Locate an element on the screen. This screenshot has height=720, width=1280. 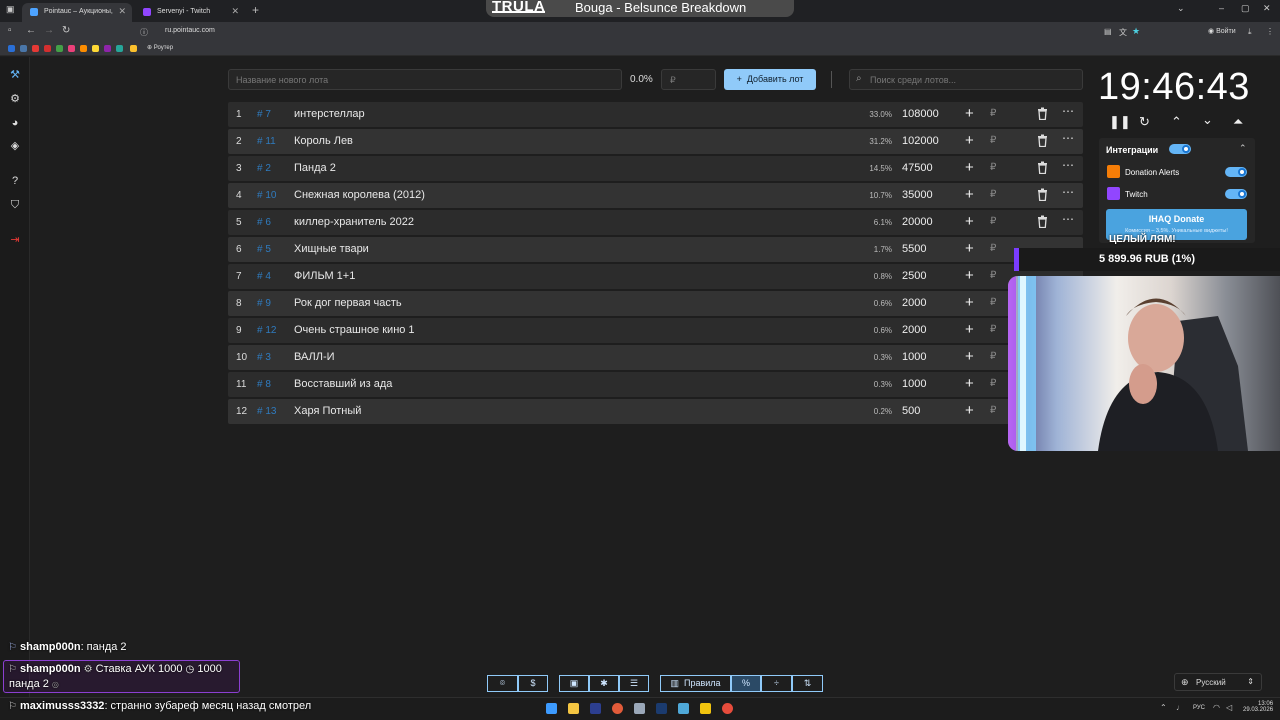
gavel-icon: ⚒ is located at coordinates (15, 75).